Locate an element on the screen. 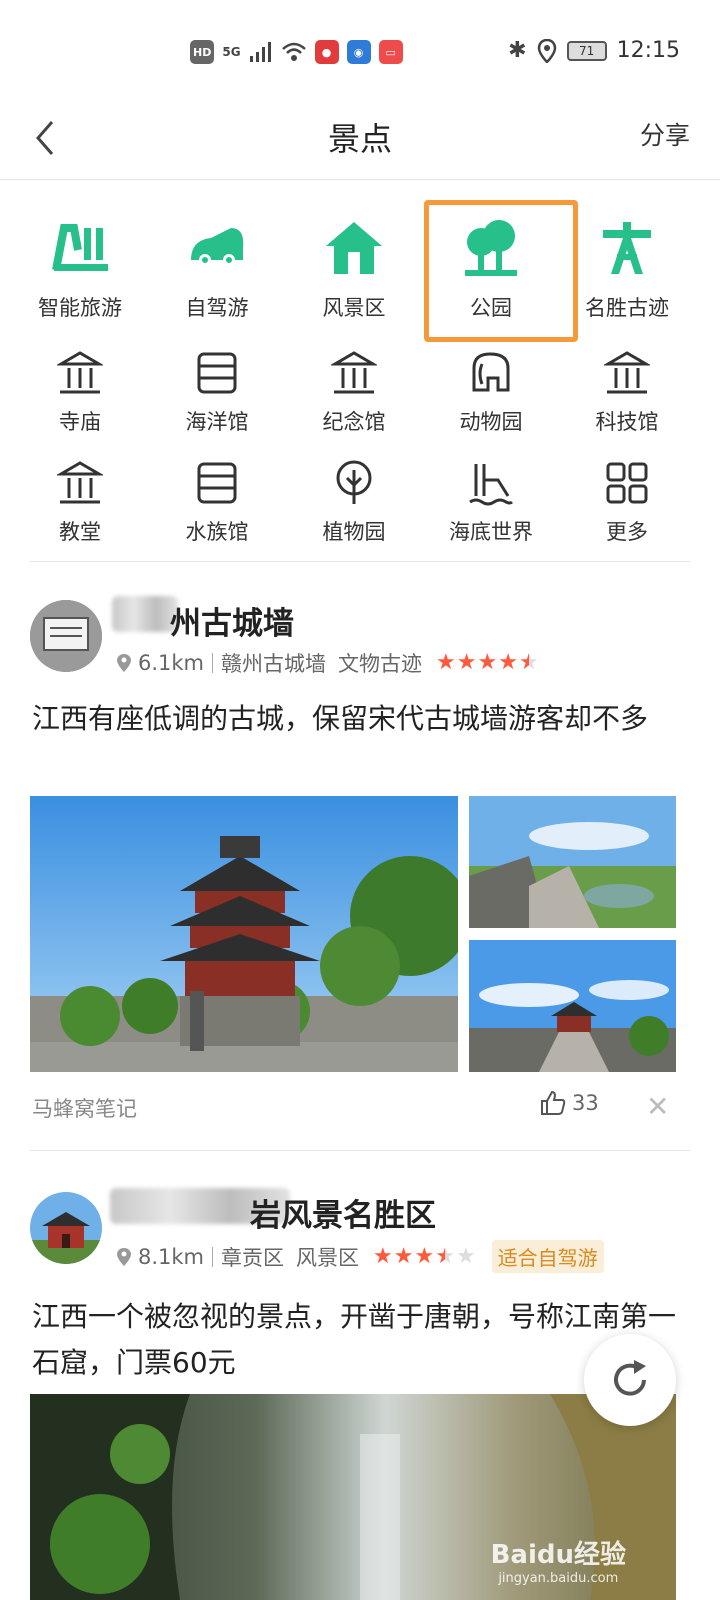 This screenshot has height=1600, width=720. area: 章贡区 is located at coordinates (253, 1257).